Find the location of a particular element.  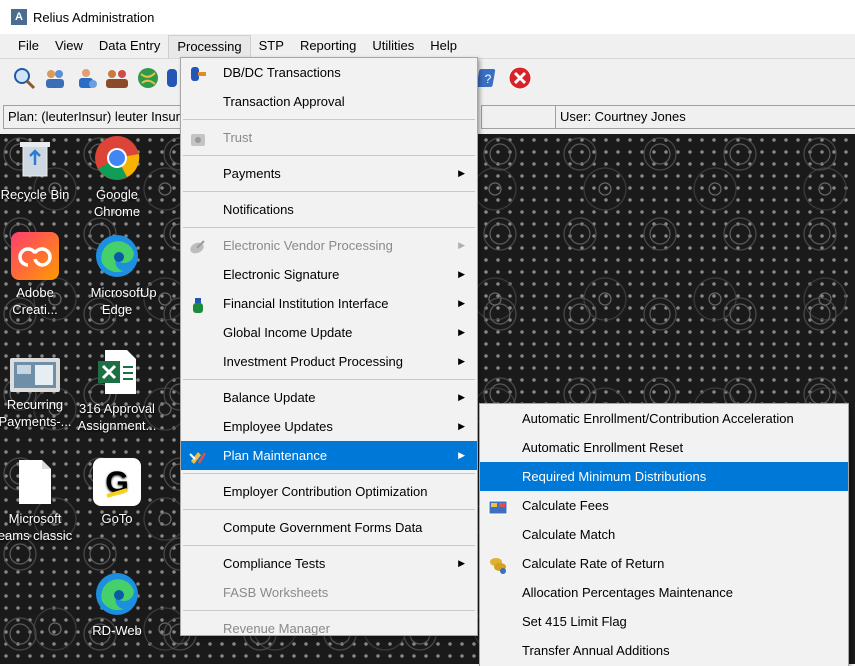

menu-item-employer-contribution-optimization: Employer Contribution Optimization is located at coordinates (329, 491).